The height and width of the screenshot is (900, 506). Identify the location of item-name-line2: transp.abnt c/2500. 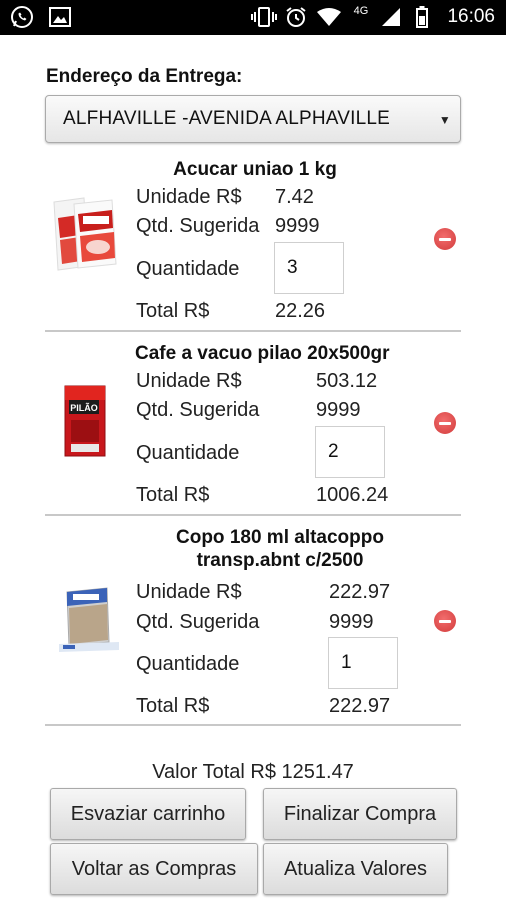
(280, 560).